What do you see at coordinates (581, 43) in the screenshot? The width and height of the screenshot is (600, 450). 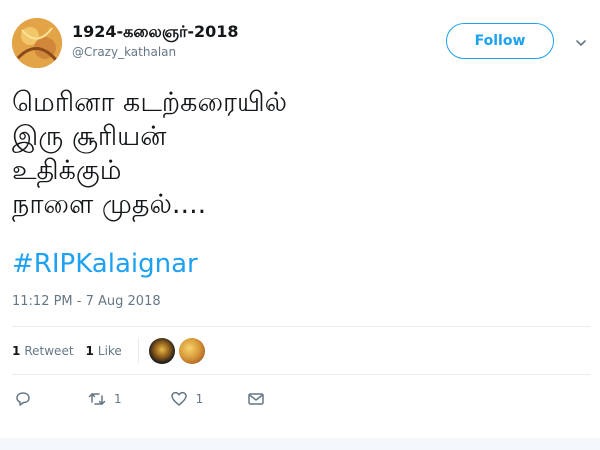 I see `chevron-down-icon` at bounding box center [581, 43].